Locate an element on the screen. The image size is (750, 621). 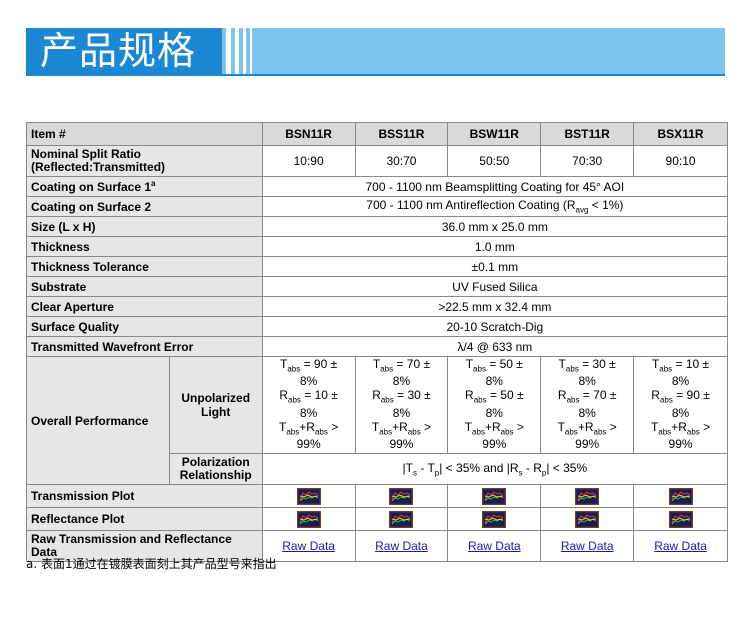
row-label: Thickness is located at coordinates (144, 246).